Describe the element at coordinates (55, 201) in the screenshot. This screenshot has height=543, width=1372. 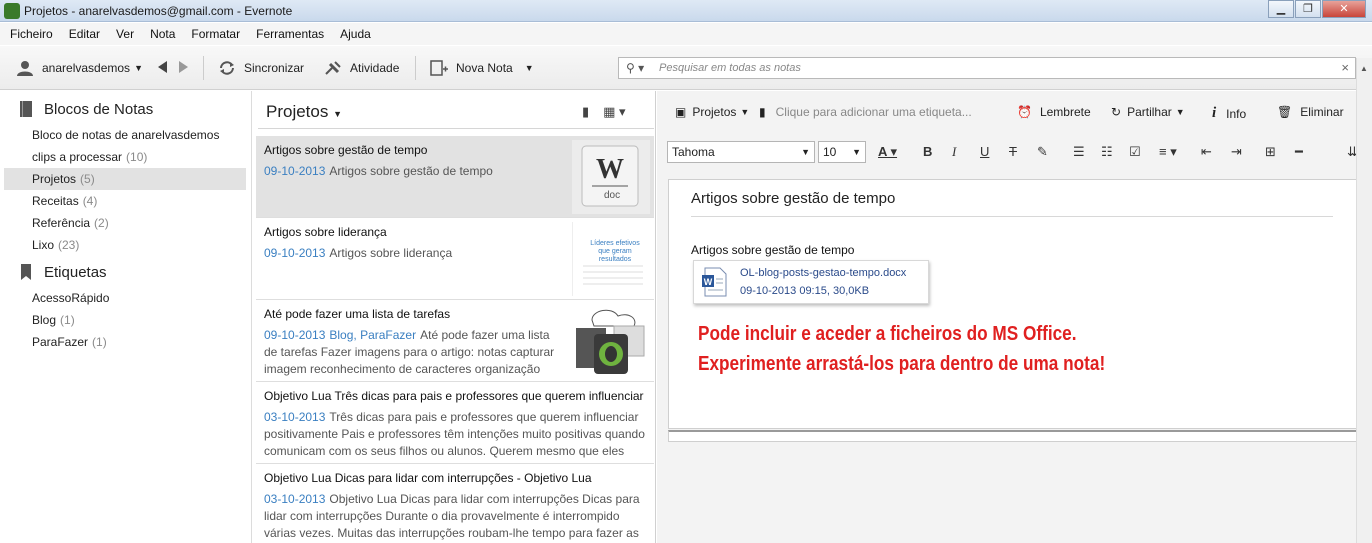
I see `notebook-name: Receitas` at that location.